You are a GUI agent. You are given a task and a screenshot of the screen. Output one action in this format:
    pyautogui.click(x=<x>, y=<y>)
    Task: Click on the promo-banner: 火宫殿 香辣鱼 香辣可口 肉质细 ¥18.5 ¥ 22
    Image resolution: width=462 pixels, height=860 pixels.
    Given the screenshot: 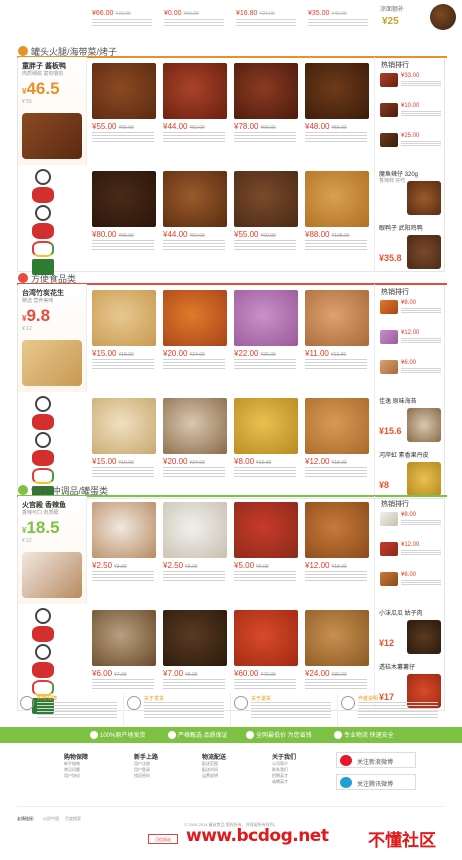 What is the action you would take?
    pyautogui.click(x=52, y=550)
    